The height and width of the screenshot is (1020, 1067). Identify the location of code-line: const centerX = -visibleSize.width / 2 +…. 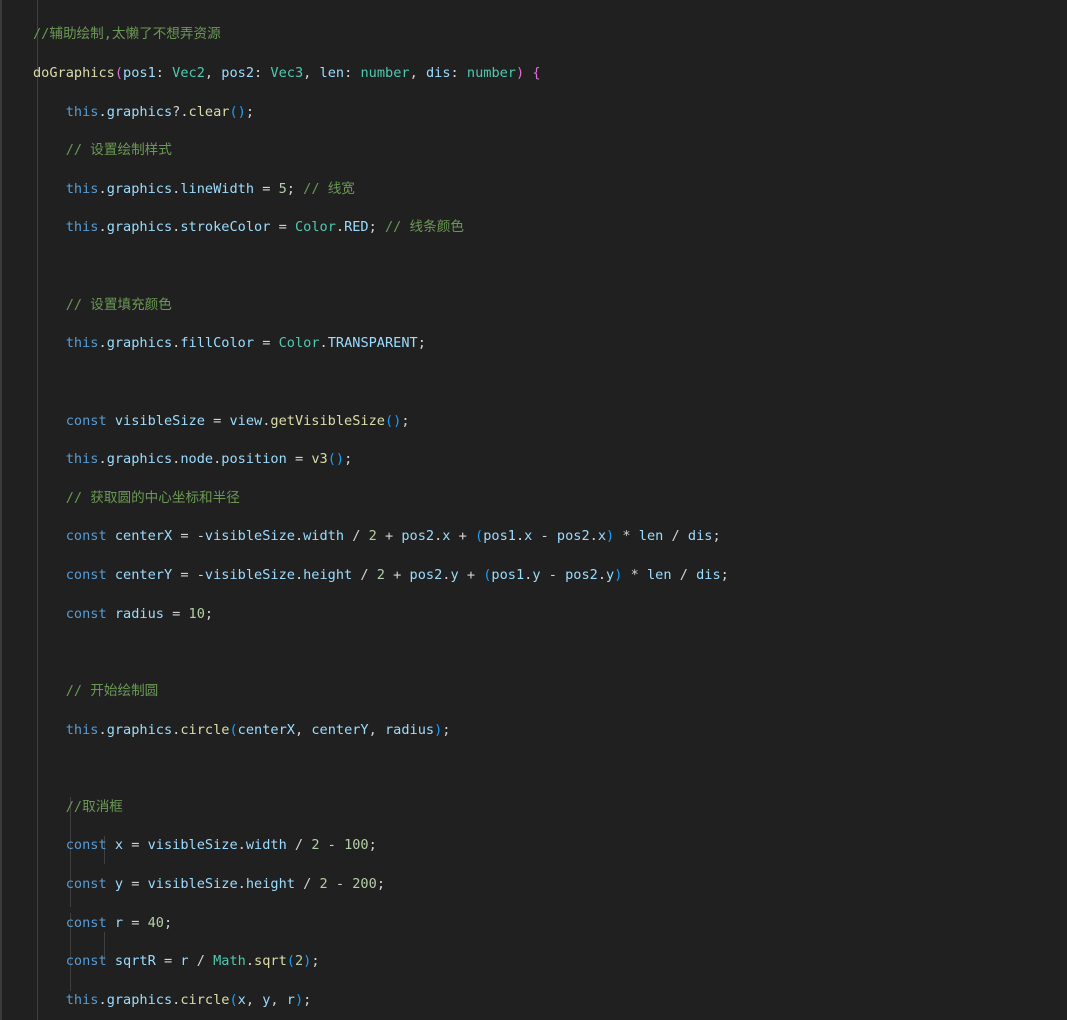
(534, 536).